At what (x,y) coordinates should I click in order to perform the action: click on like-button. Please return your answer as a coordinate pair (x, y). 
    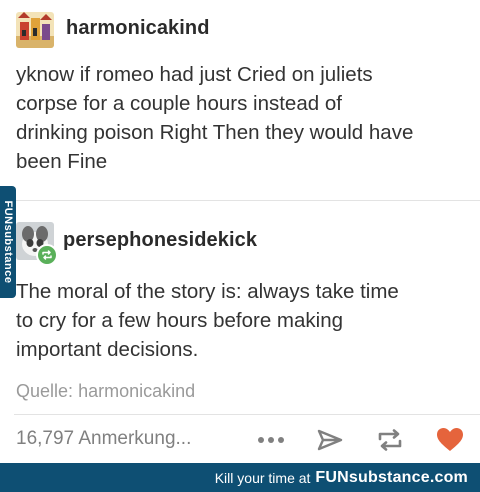
    Looking at the image, I should click on (450, 440).